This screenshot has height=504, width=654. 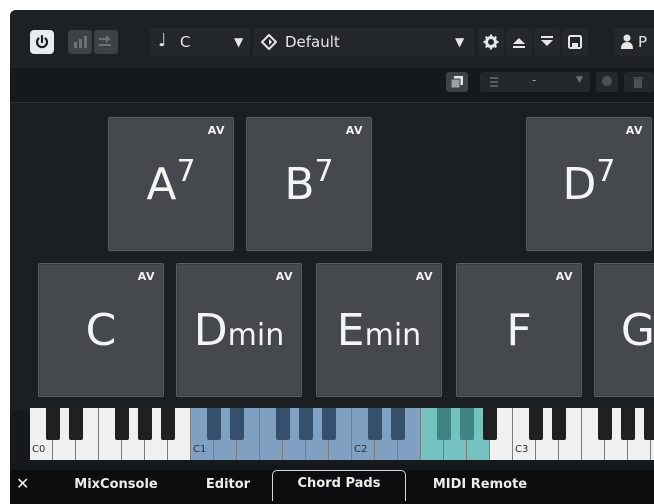 I want to click on key-select: ♩ C ▼, so click(x=200, y=42).